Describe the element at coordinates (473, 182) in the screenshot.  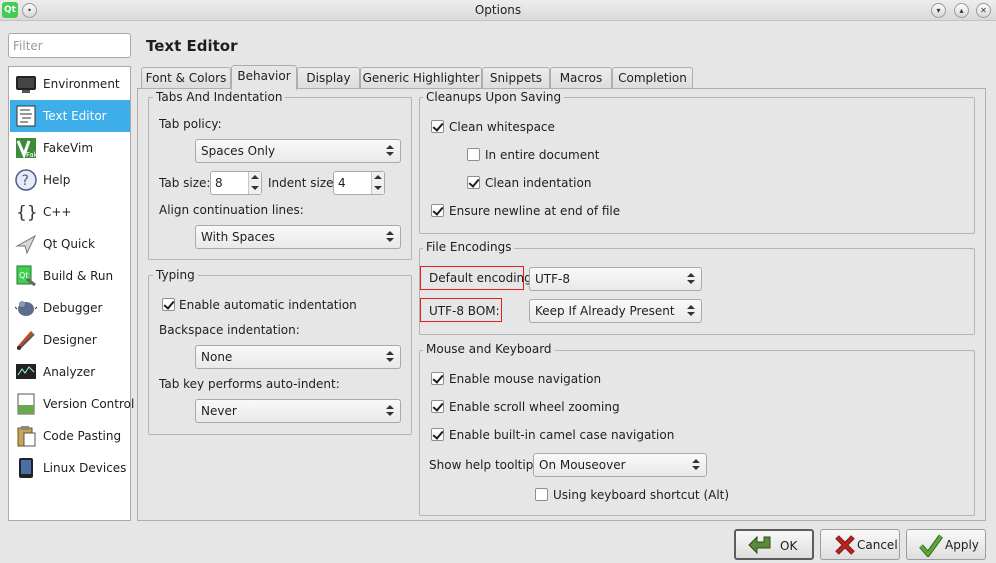
I see `clean-indentation-checkbox` at that location.